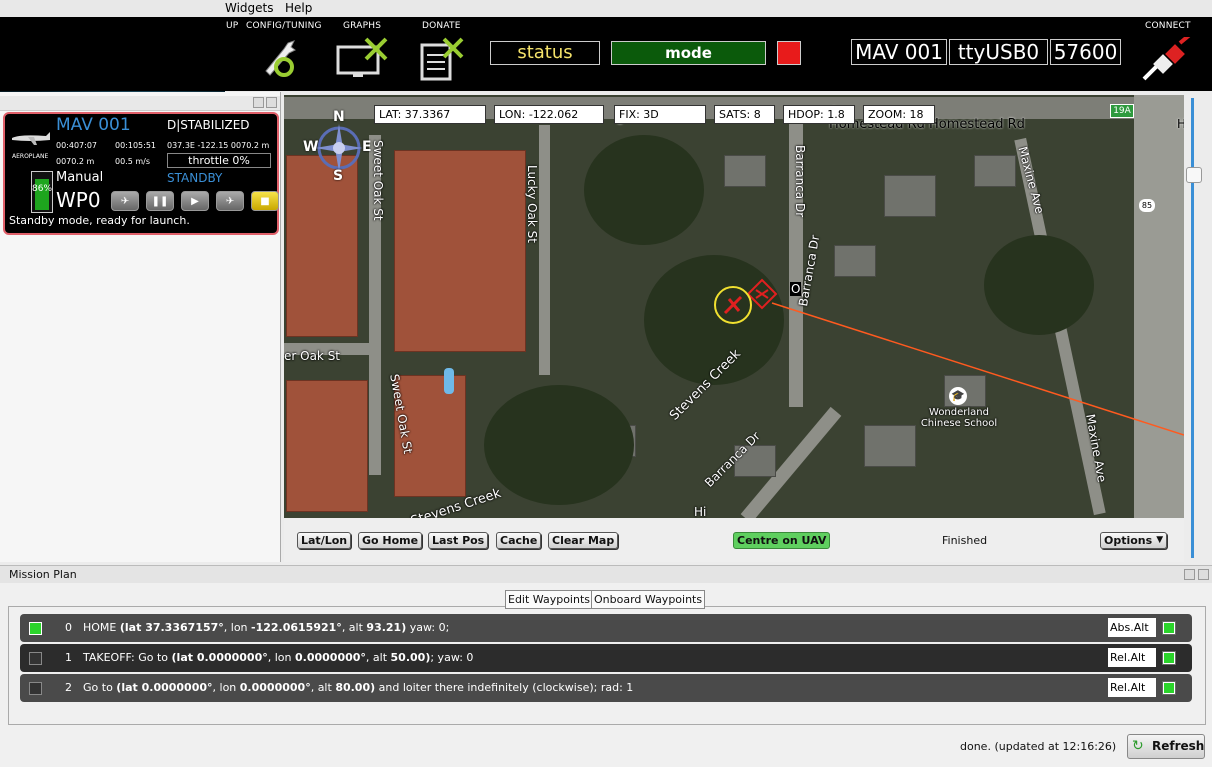 This screenshot has height=767, width=1212. Describe the element at coordinates (688, 53) in the screenshot. I see `mode-indicator: mode` at that location.